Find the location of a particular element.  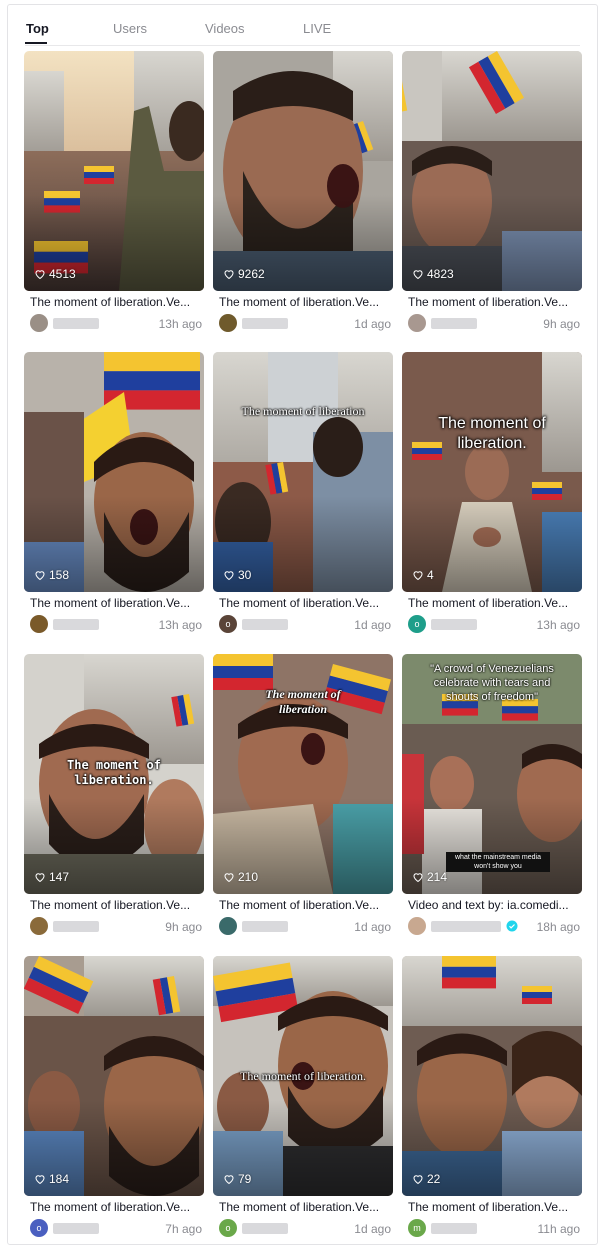

video-thumbnail: The moment of liberation. 4 is located at coordinates (492, 472).